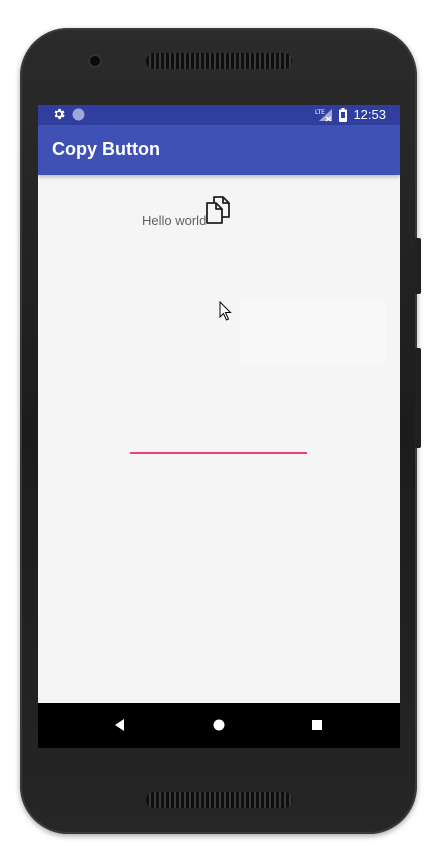 Image resolution: width=430 pixels, height=864 pixels. What do you see at coordinates (120, 725) in the screenshot?
I see `back-icon` at bounding box center [120, 725].